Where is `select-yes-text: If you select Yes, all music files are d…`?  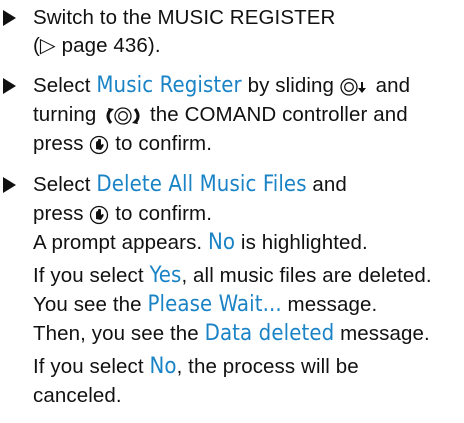 select-yes-text: If you select Yes, all music files are d… is located at coordinates (232, 275).